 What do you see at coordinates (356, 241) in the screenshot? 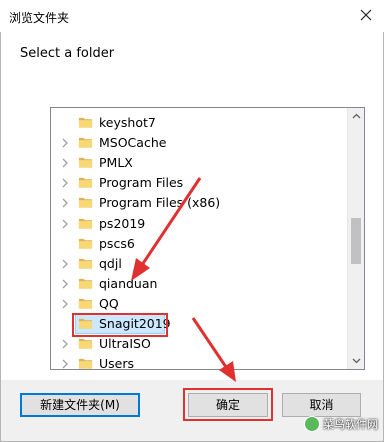
I see `scroll-thumb` at bounding box center [356, 241].